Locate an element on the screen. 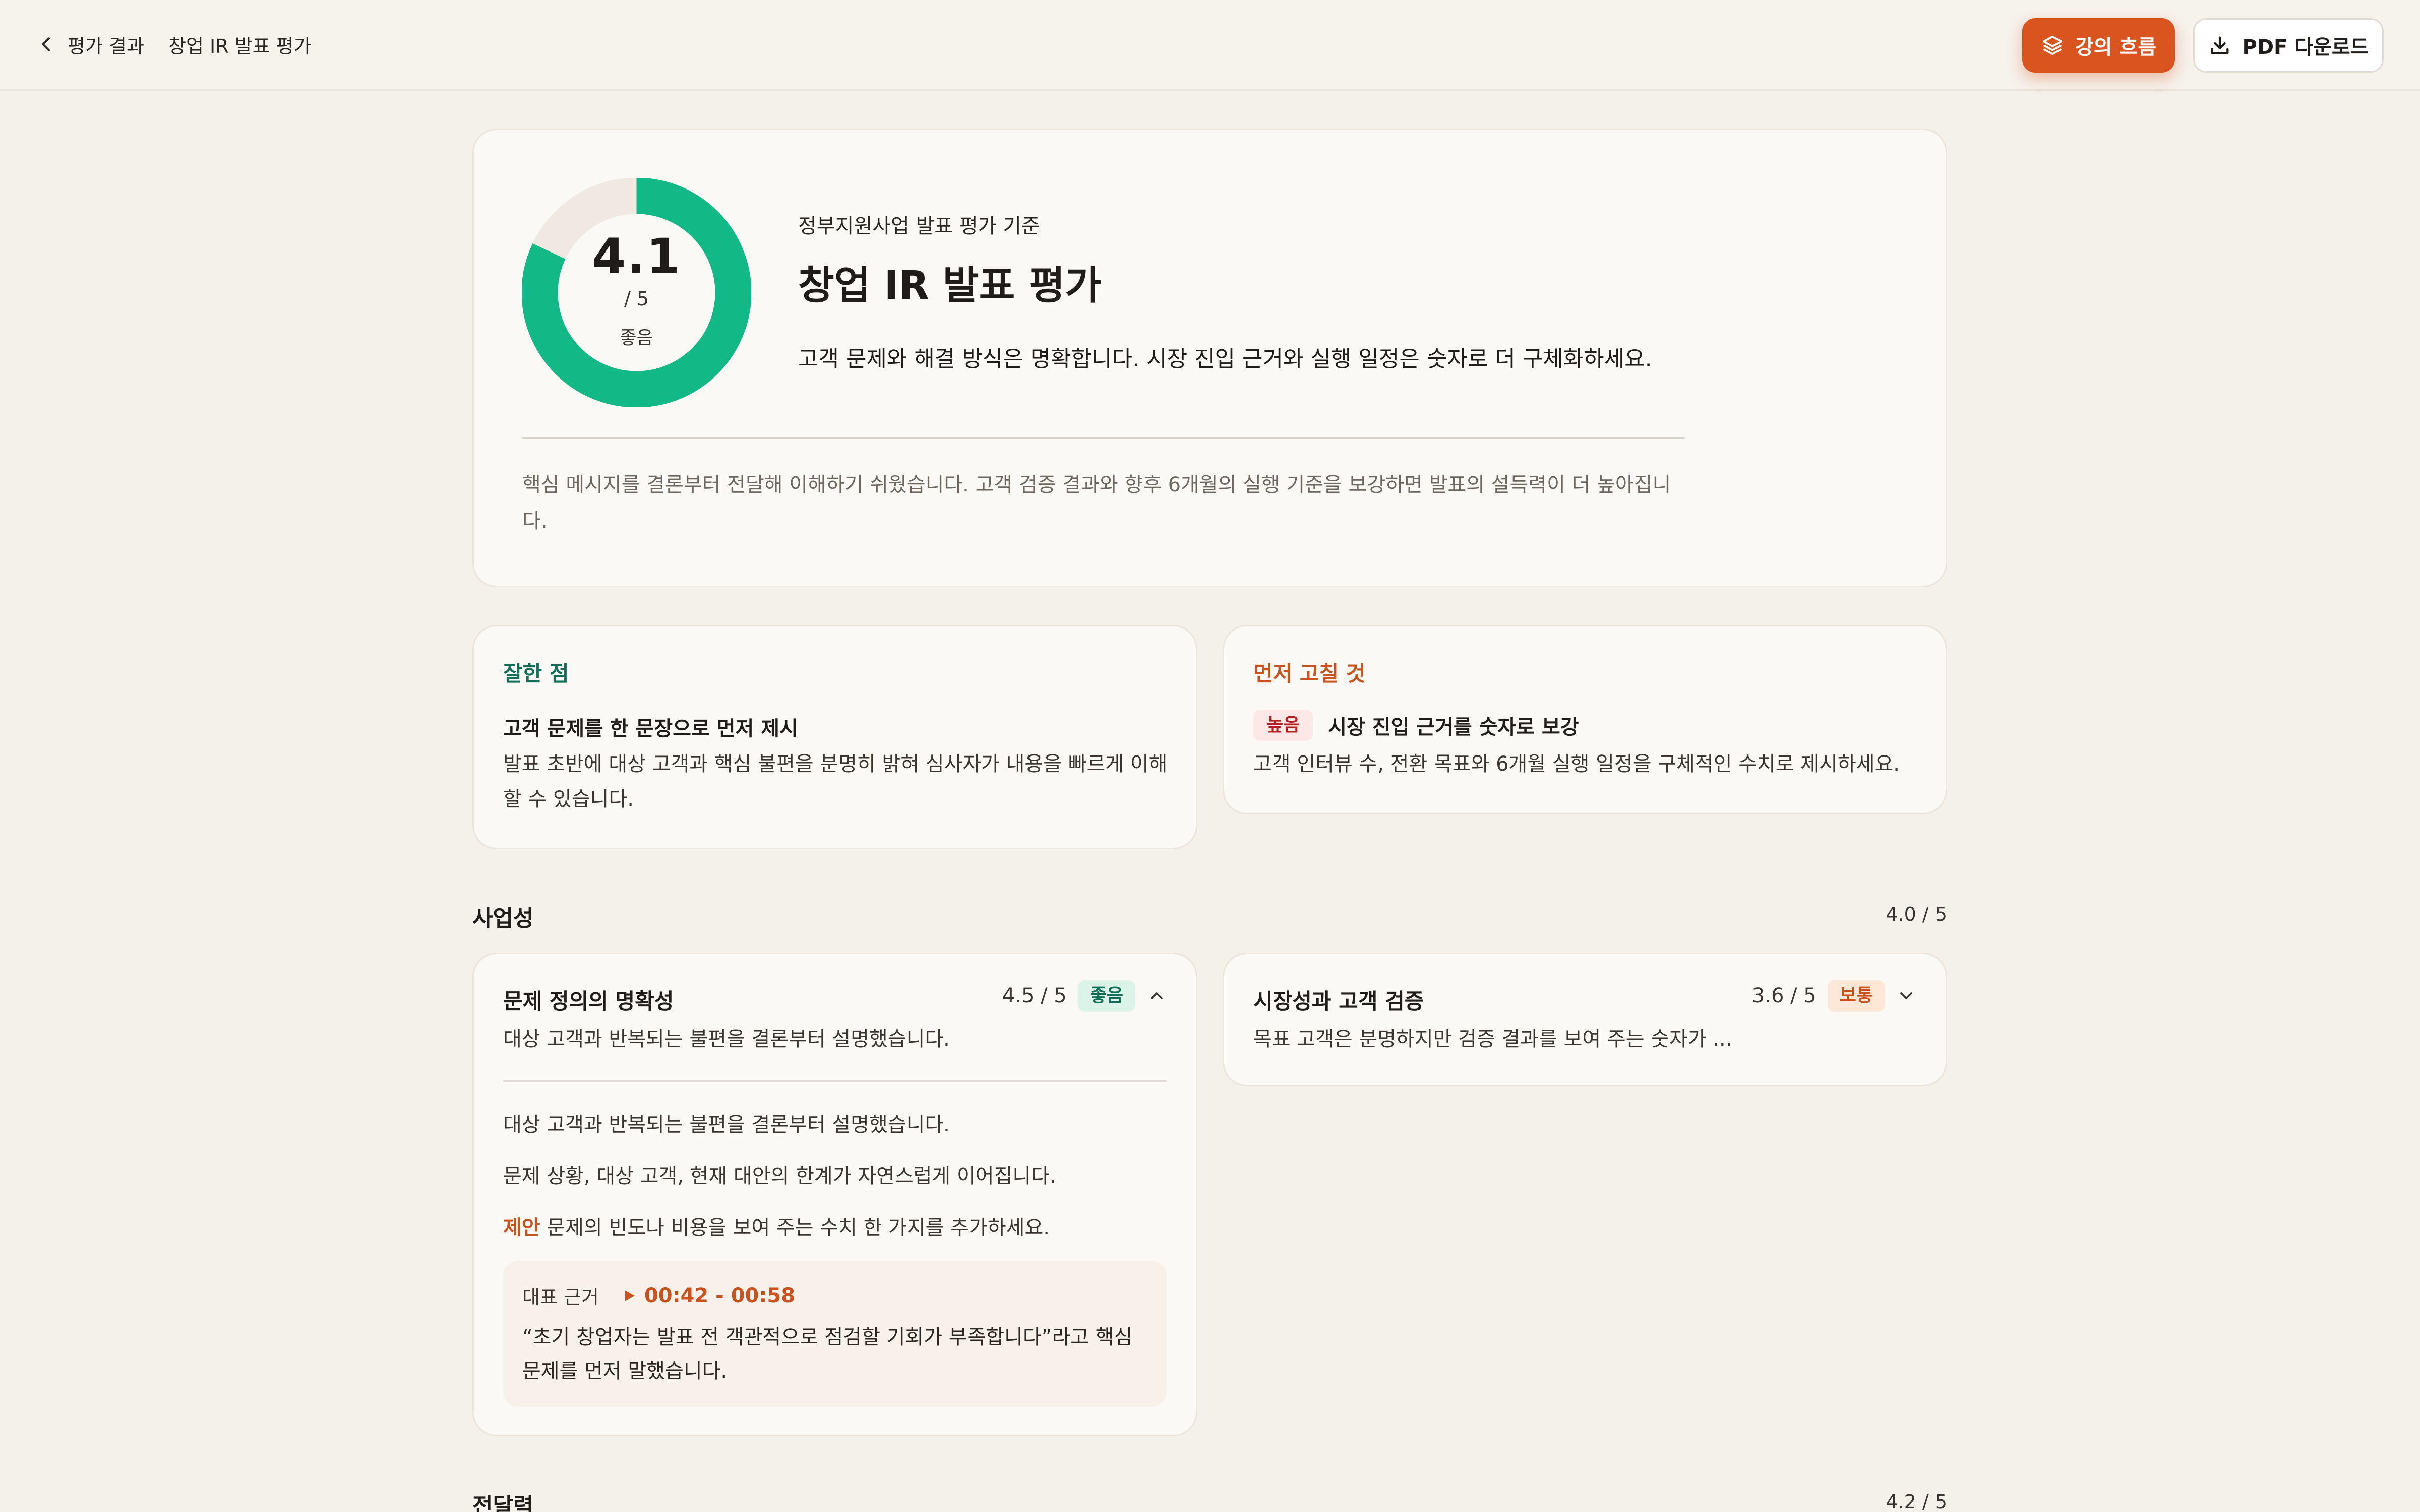  criterion-summary: 대상 고객과 반복되는 불편을 결론부터 설명했습니다. is located at coordinates (726, 1039).